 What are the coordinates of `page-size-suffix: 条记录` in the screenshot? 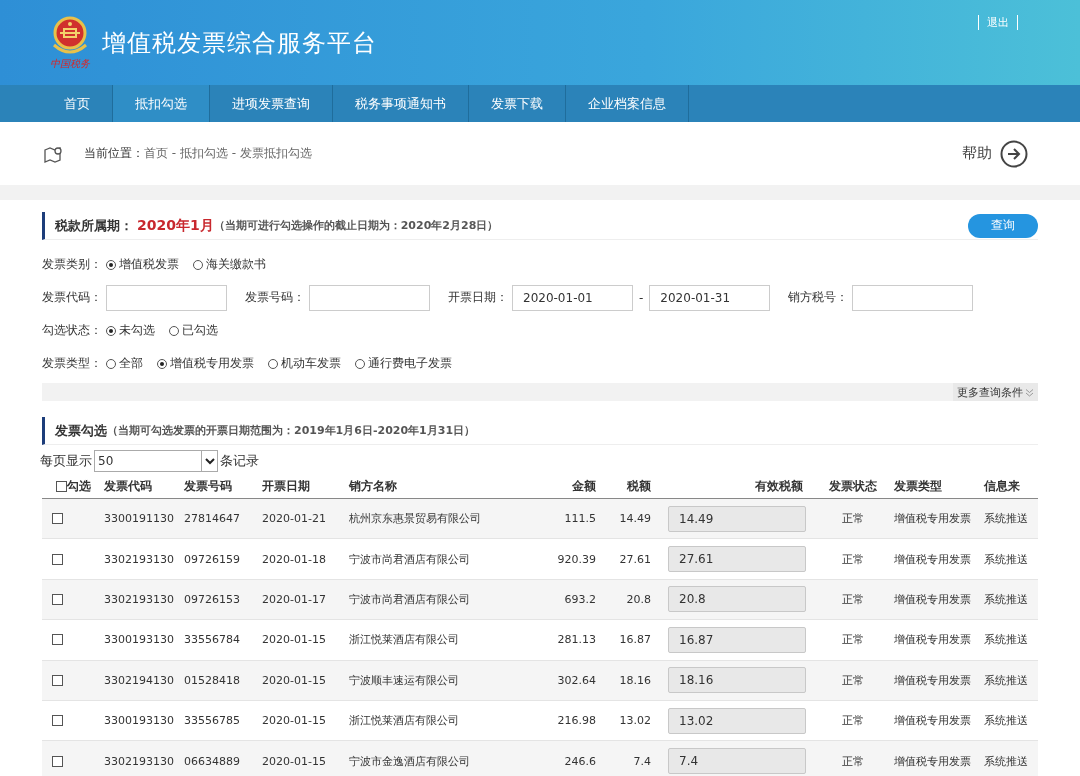 It's located at (239, 461).